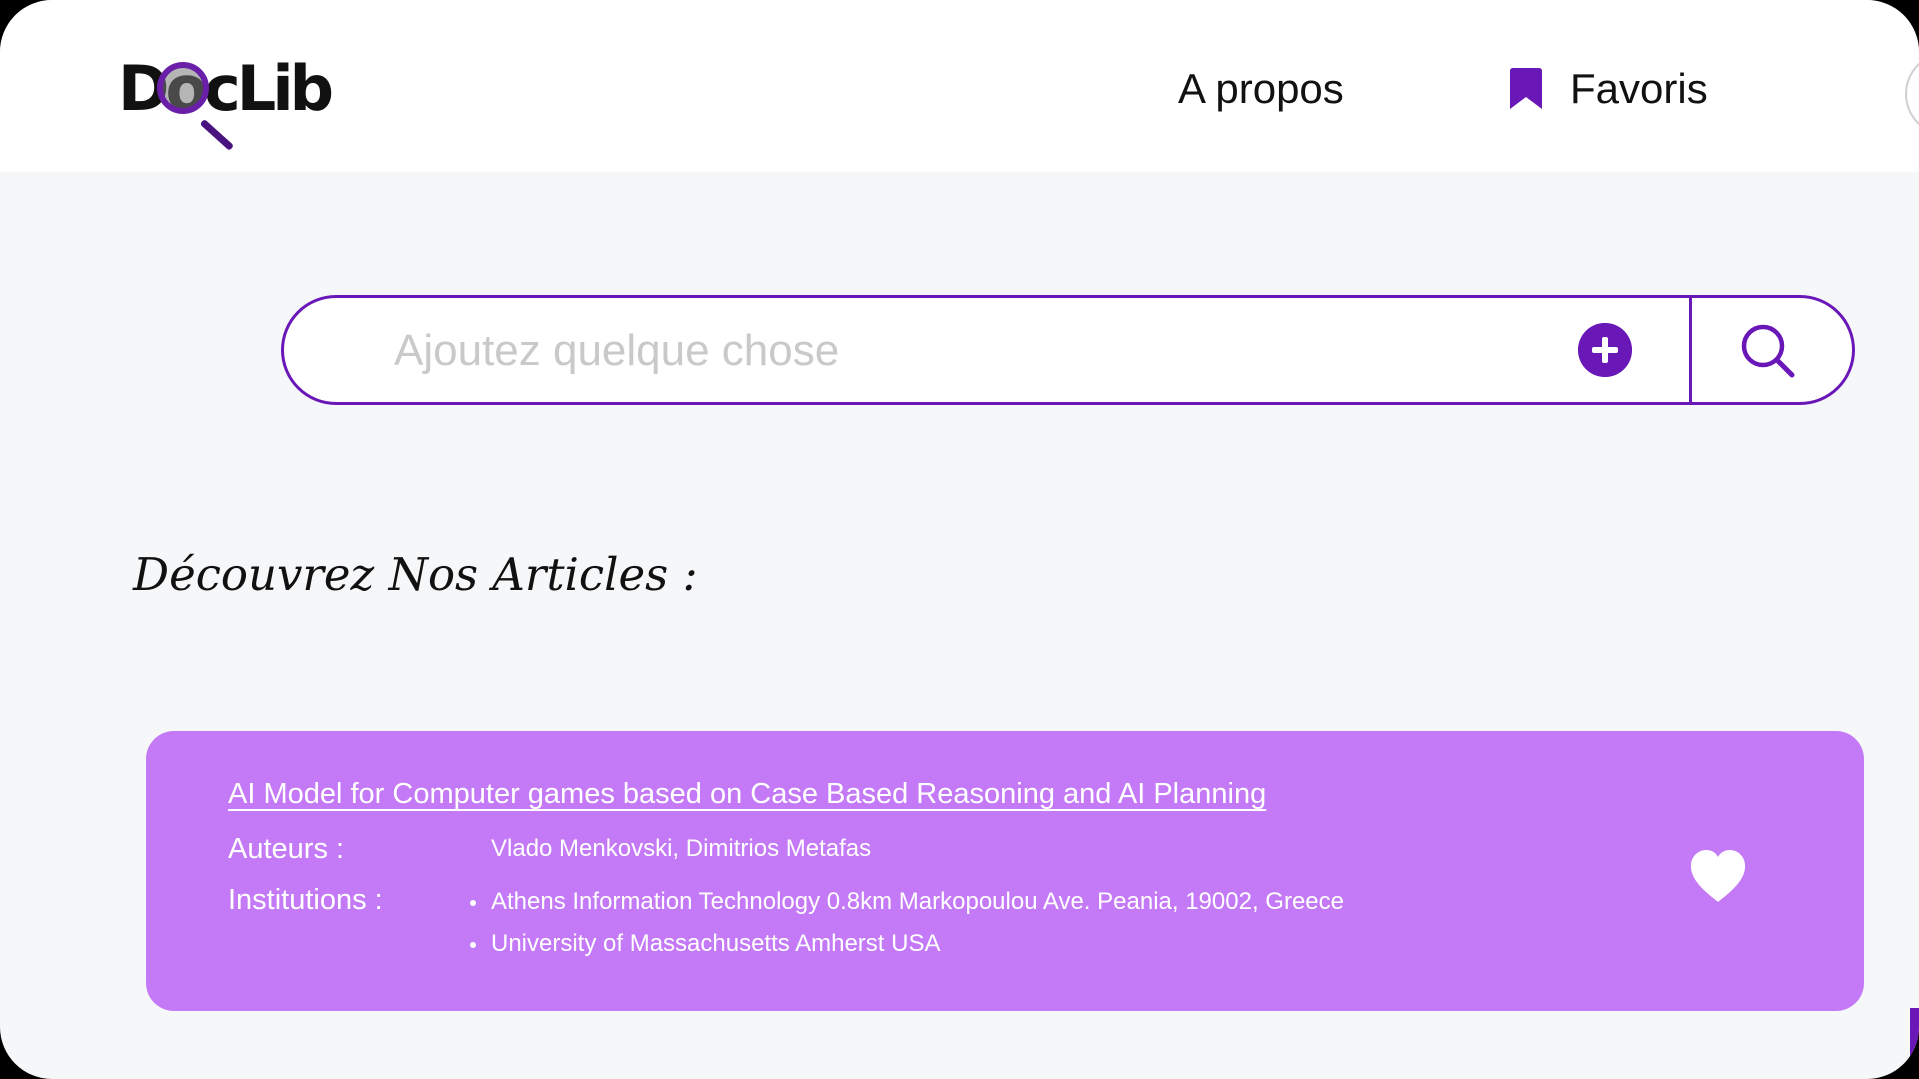  What do you see at coordinates (1718, 876) in the screenshot?
I see `heart-icon` at bounding box center [1718, 876].